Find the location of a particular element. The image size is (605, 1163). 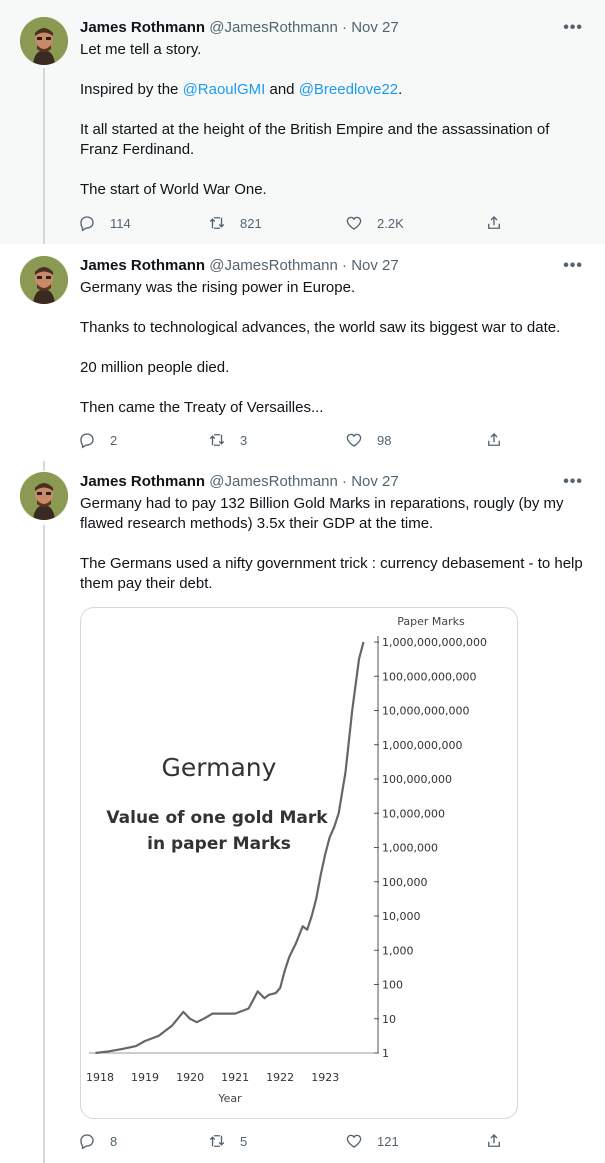

y-tick-label: 100,000,000 is located at coordinates (417, 779).